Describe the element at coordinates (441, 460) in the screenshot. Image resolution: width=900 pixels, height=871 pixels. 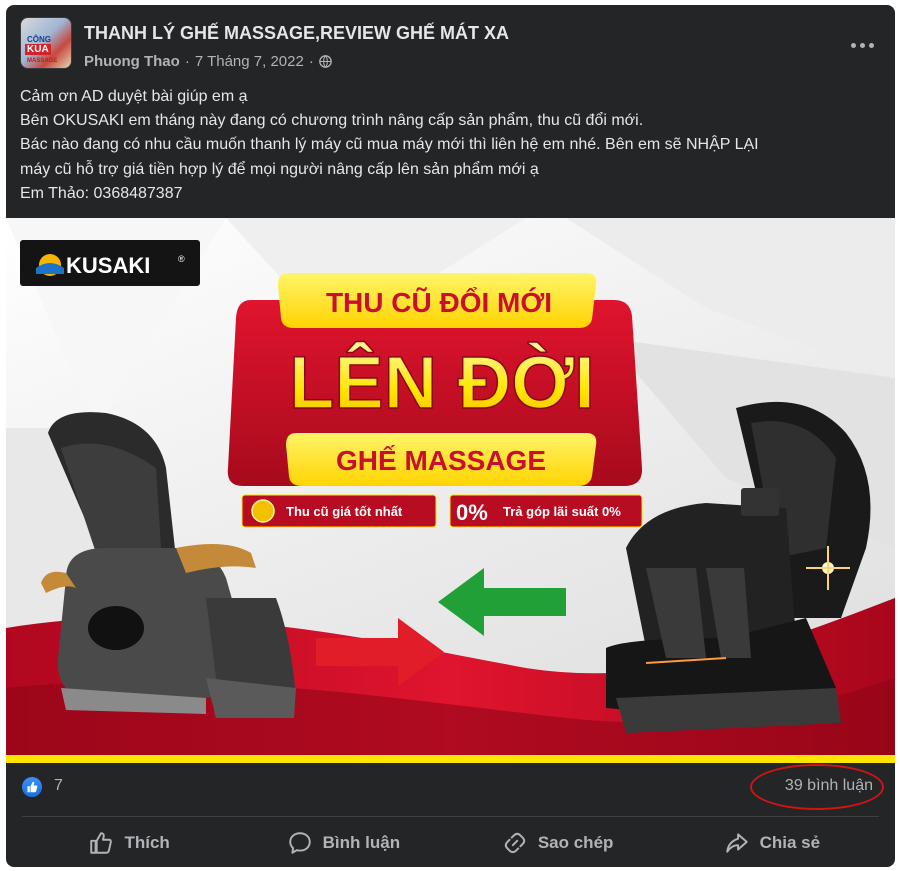
I see `banner-headline-bottom: GHẾ MASSAGE` at that location.